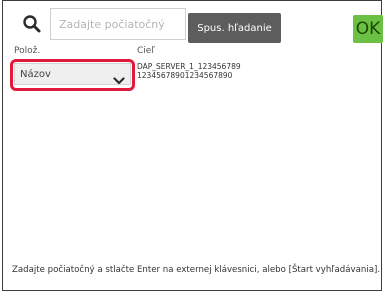 This screenshot has height=293, width=387. What do you see at coordinates (189, 66) in the screenshot?
I see `target-line-1: DAP_SERVER_1_123456789` at bounding box center [189, 66].